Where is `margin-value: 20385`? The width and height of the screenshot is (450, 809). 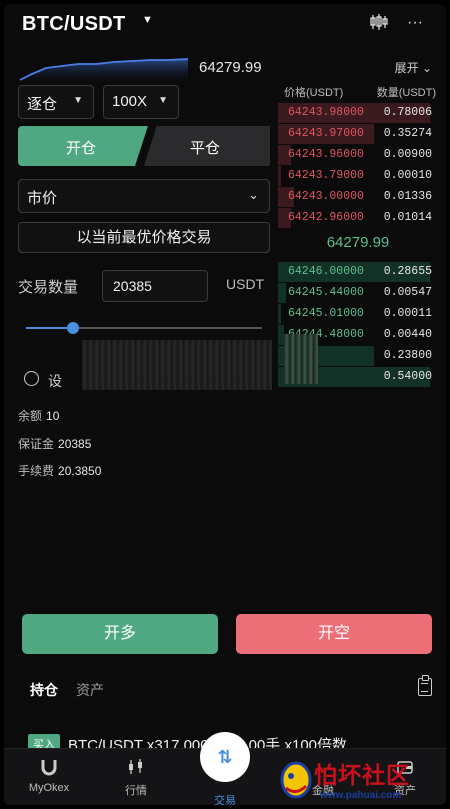
margin-value: 20385 is located at coordinates (75, 444).